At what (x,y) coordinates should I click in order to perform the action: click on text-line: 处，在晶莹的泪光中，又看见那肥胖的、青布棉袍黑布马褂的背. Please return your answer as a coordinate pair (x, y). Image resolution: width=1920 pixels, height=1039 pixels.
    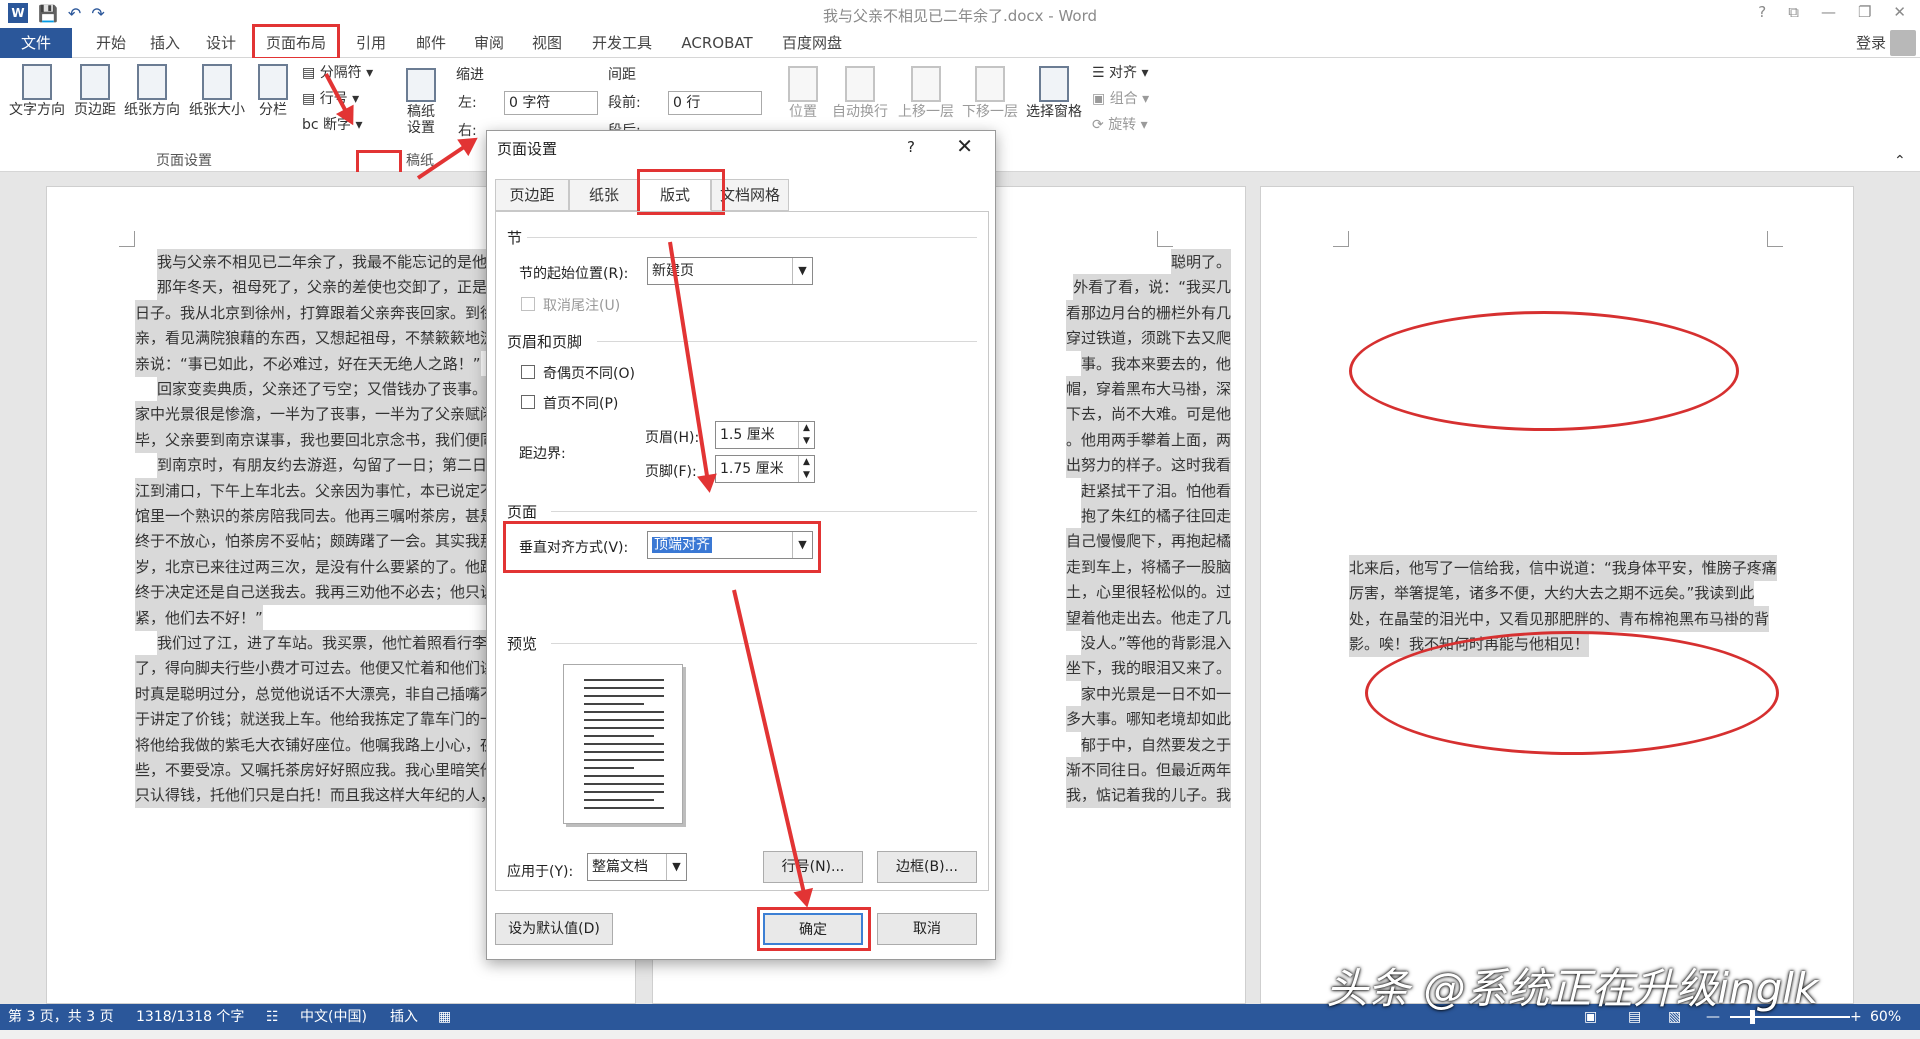
    Looking at the image, I should click on (1559, 618).